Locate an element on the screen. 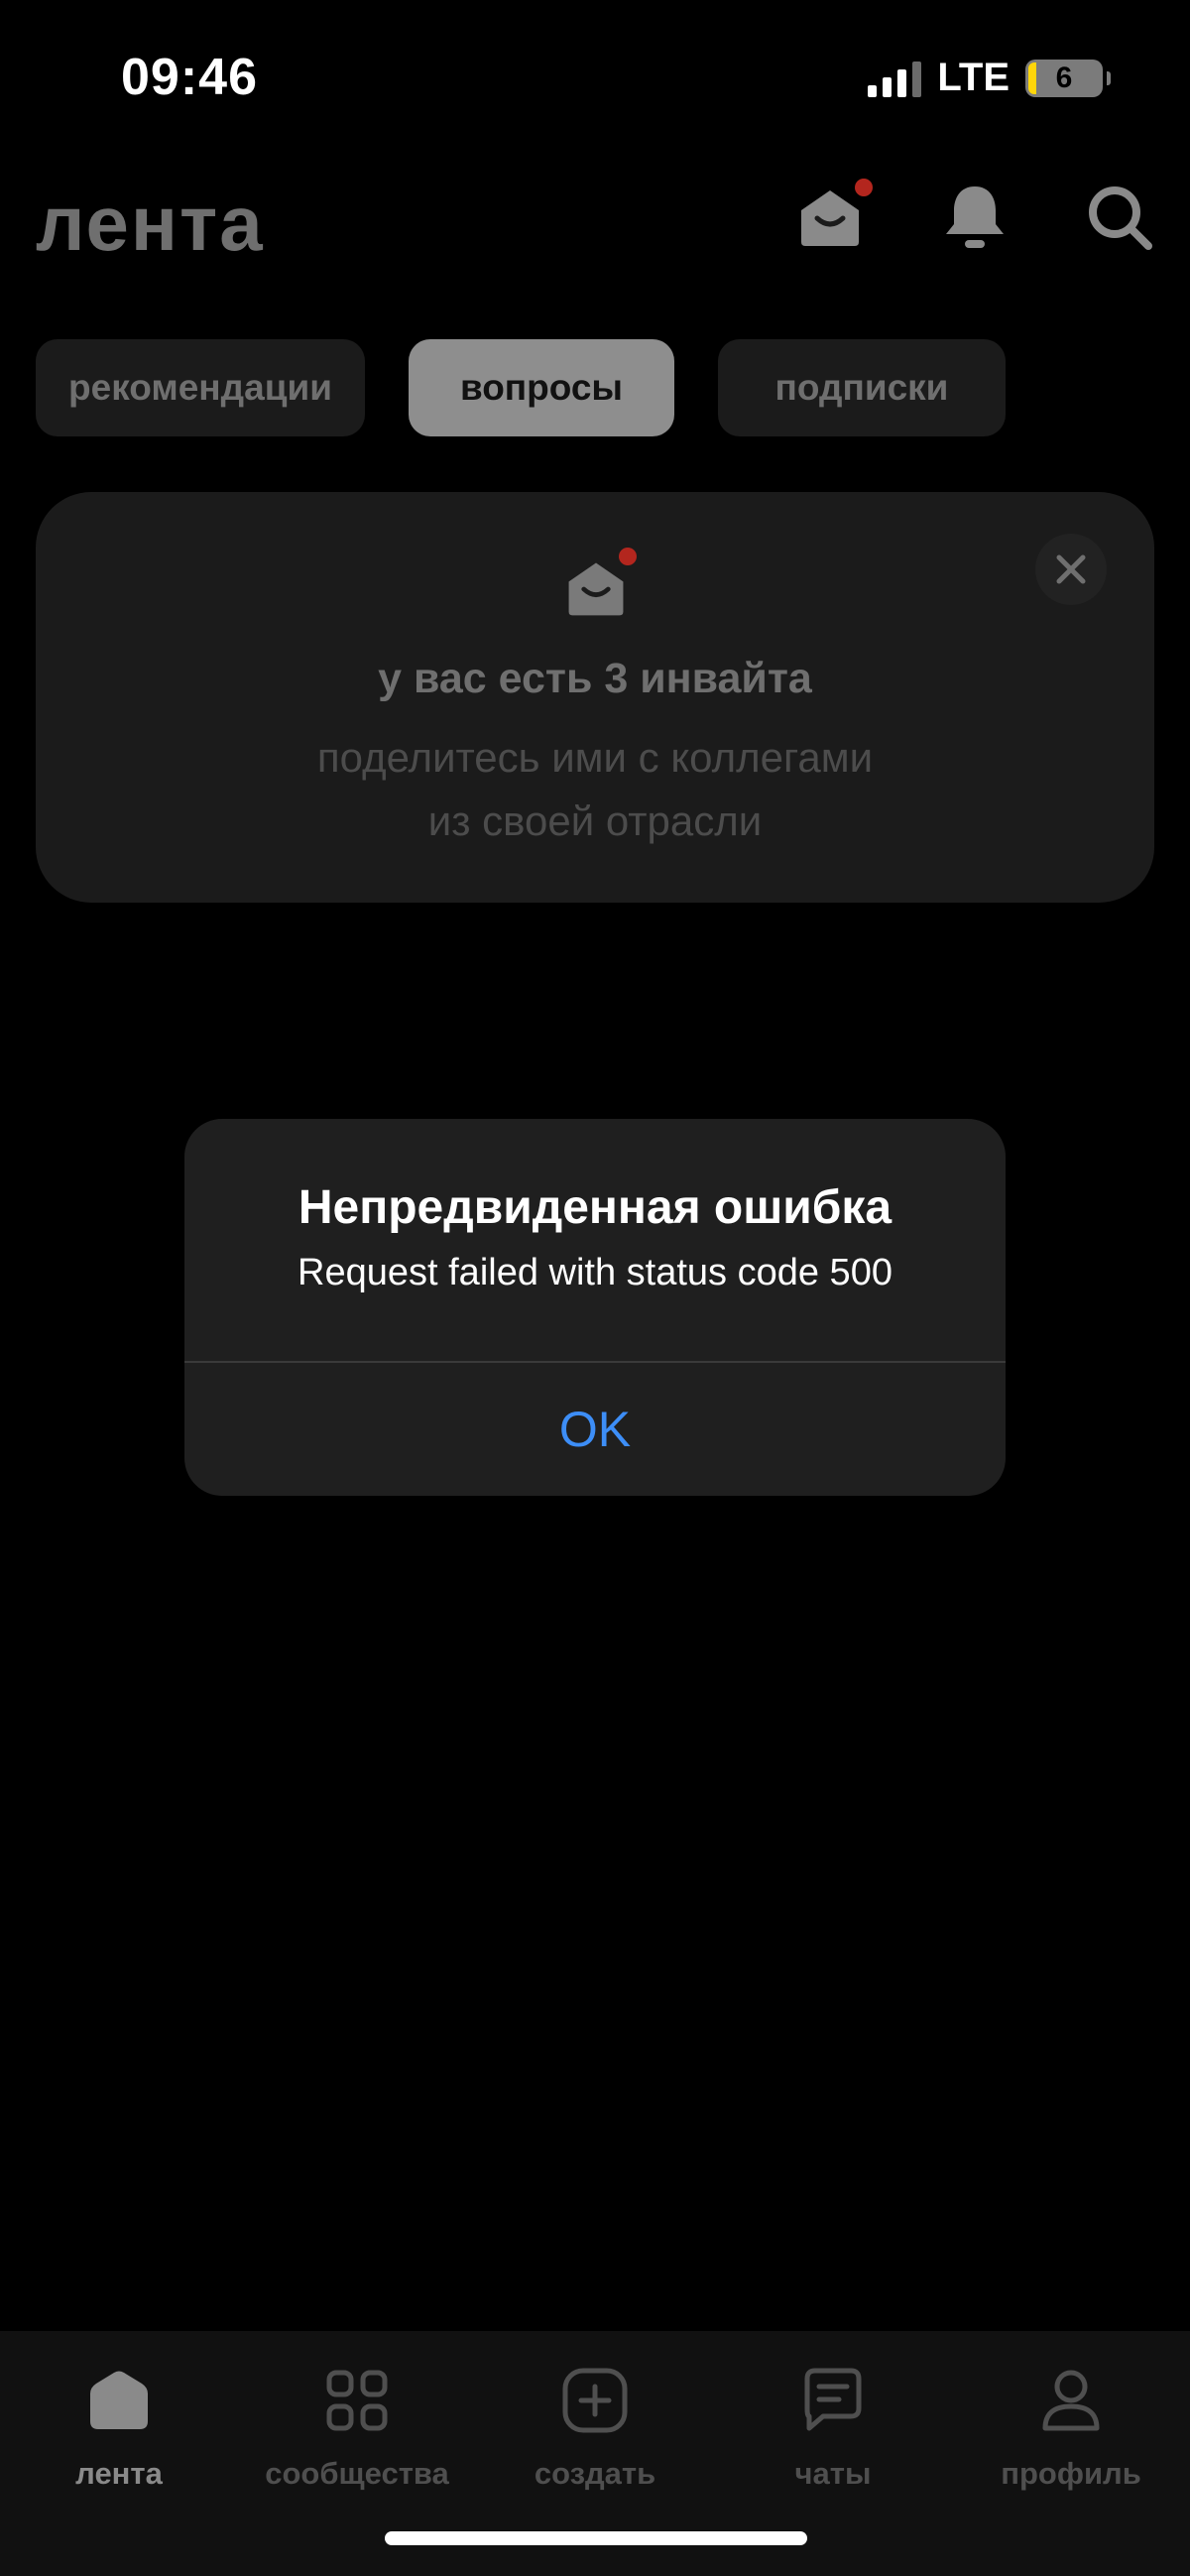 This screenshot has width=1190, height=2576. nav-item-create: создать is located at coordinates (595, 2426).